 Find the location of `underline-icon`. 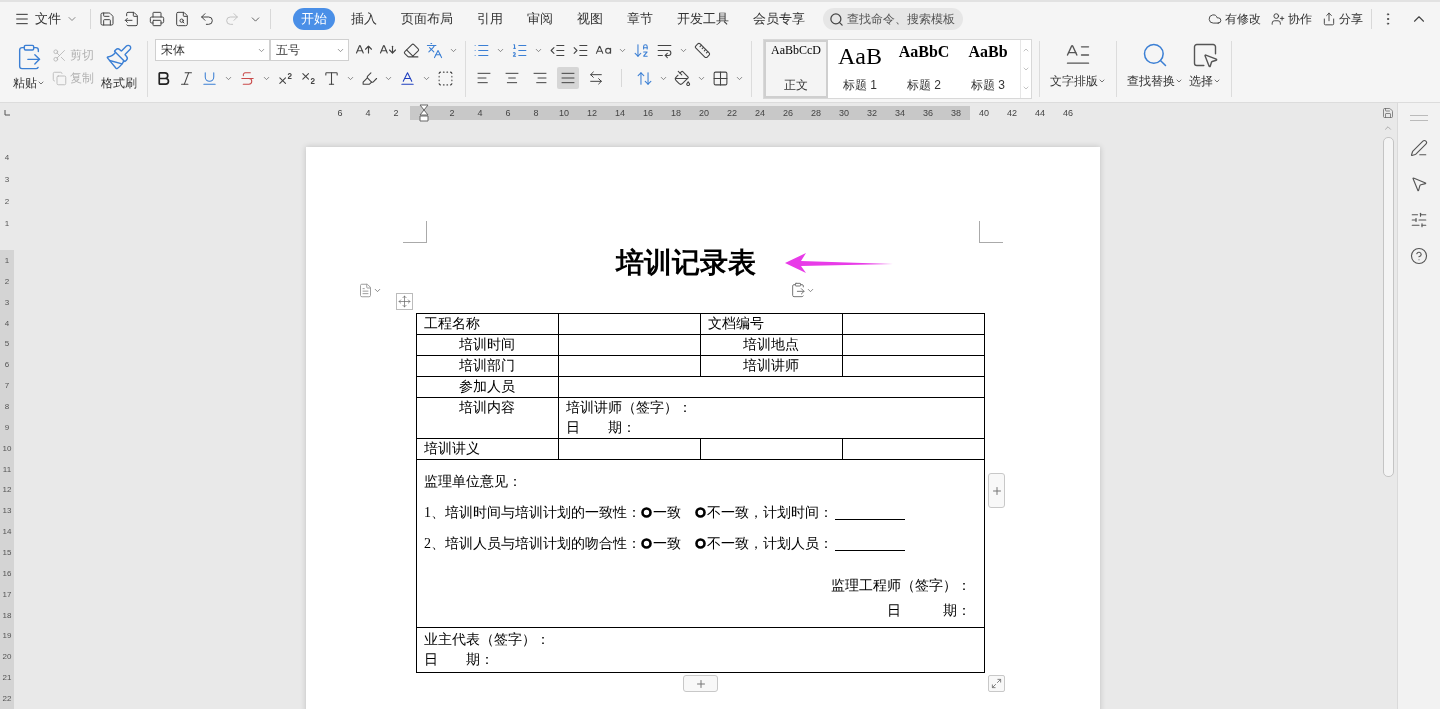

underline-icon is located at coordinates (209, 78).